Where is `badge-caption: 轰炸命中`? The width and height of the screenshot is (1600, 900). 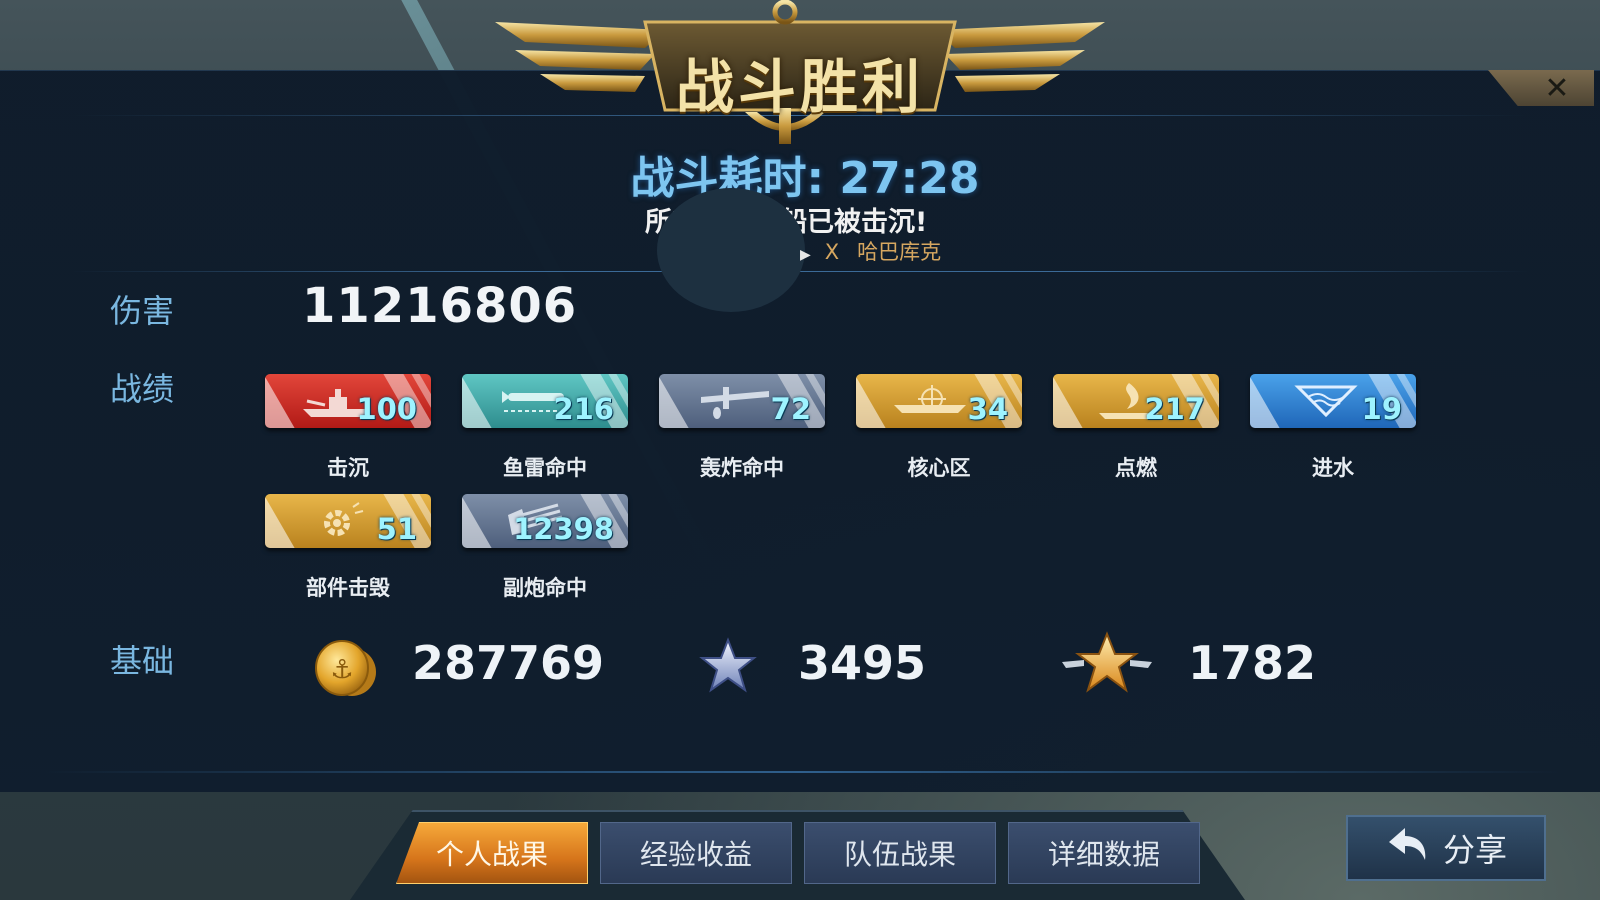 badge-caption: 轰炸命中 is located at coordinates (742, 468).